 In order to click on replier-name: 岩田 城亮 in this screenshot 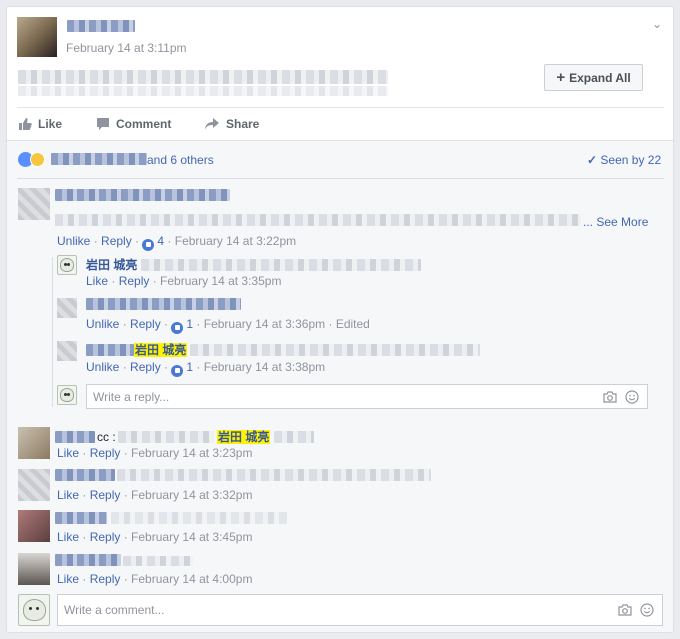, I will do `click(111, 265)`.